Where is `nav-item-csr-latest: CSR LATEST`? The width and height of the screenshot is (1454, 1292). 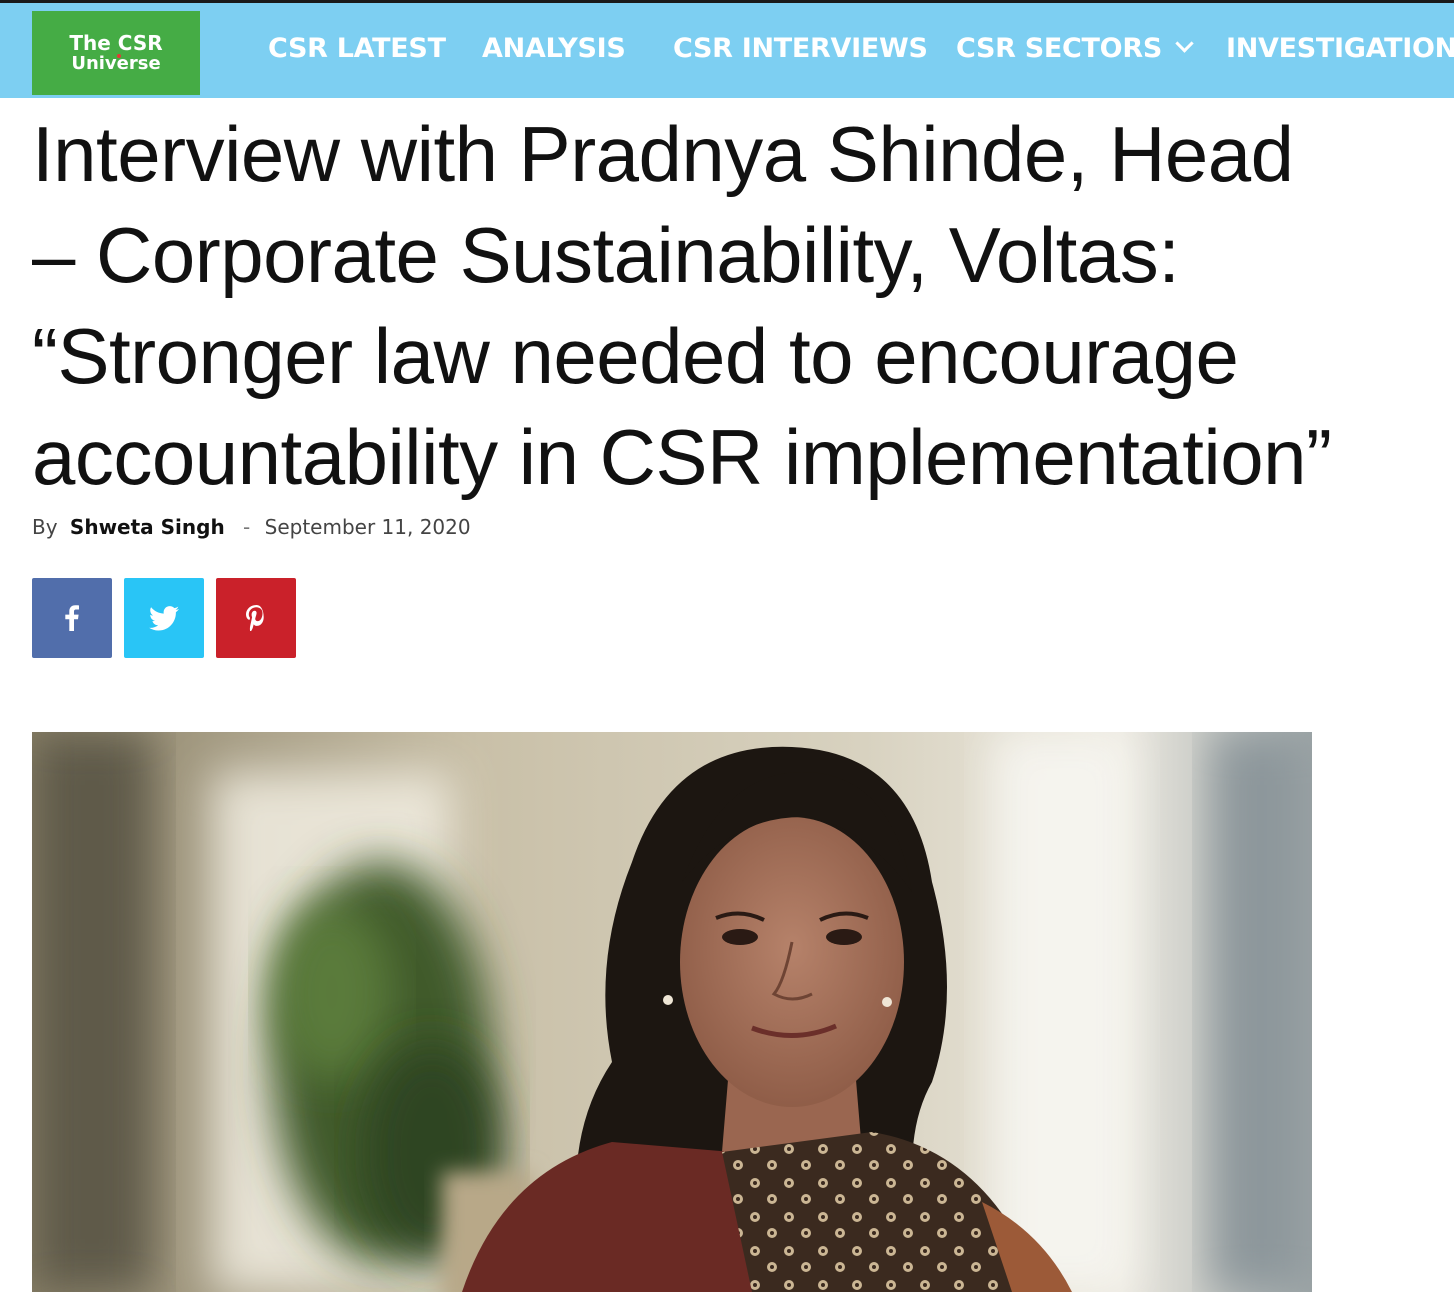 nav-item-csr-latest: CSR LATEST is located at coordinates (357, 48).